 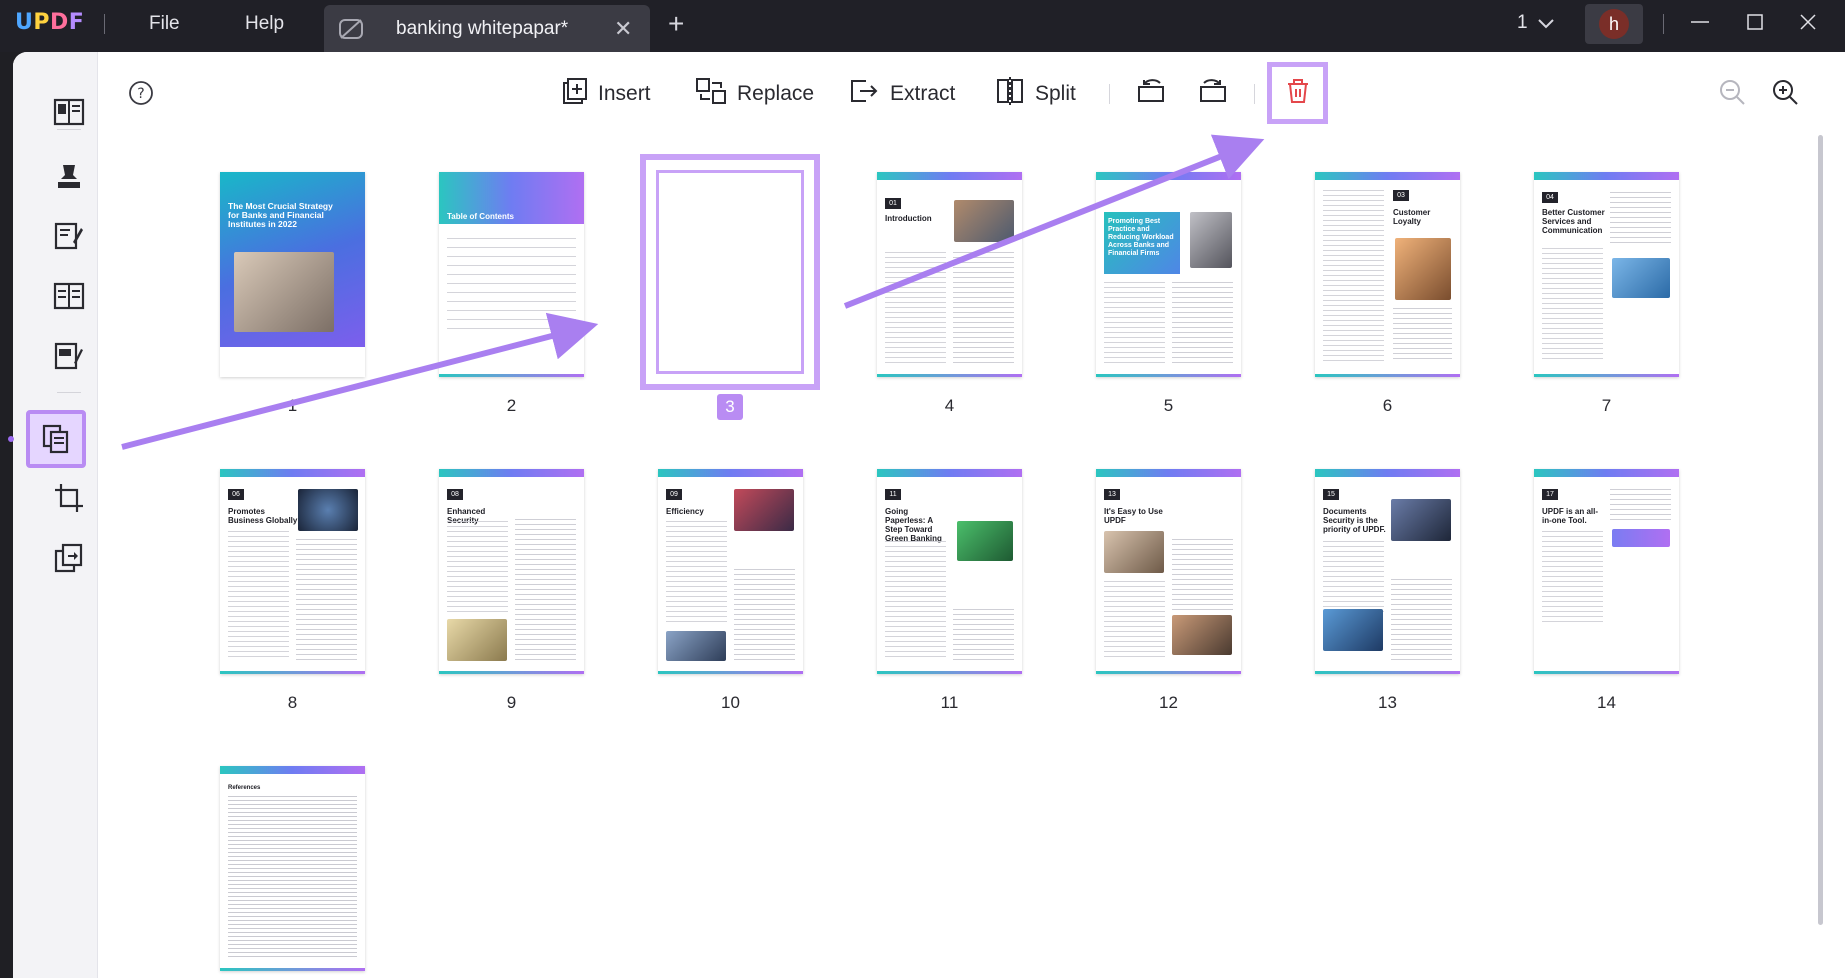 I want to click on sign-icon, so click(x=69, y=356).